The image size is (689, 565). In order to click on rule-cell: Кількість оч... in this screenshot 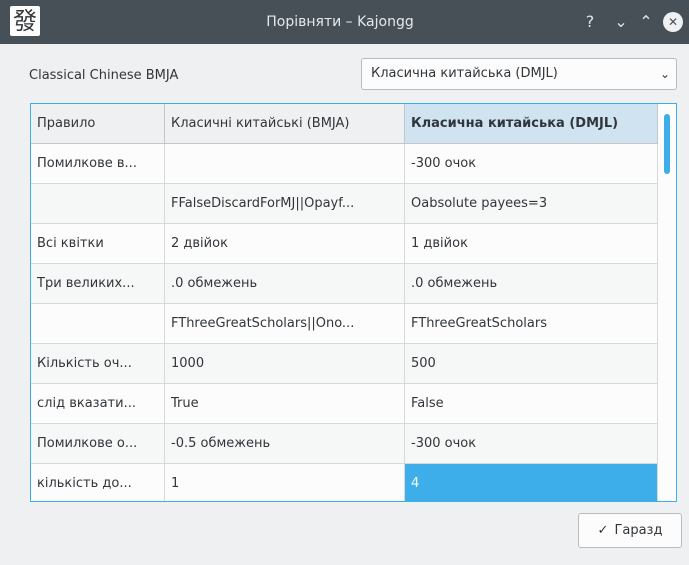, I will do `click(98, 364)`.